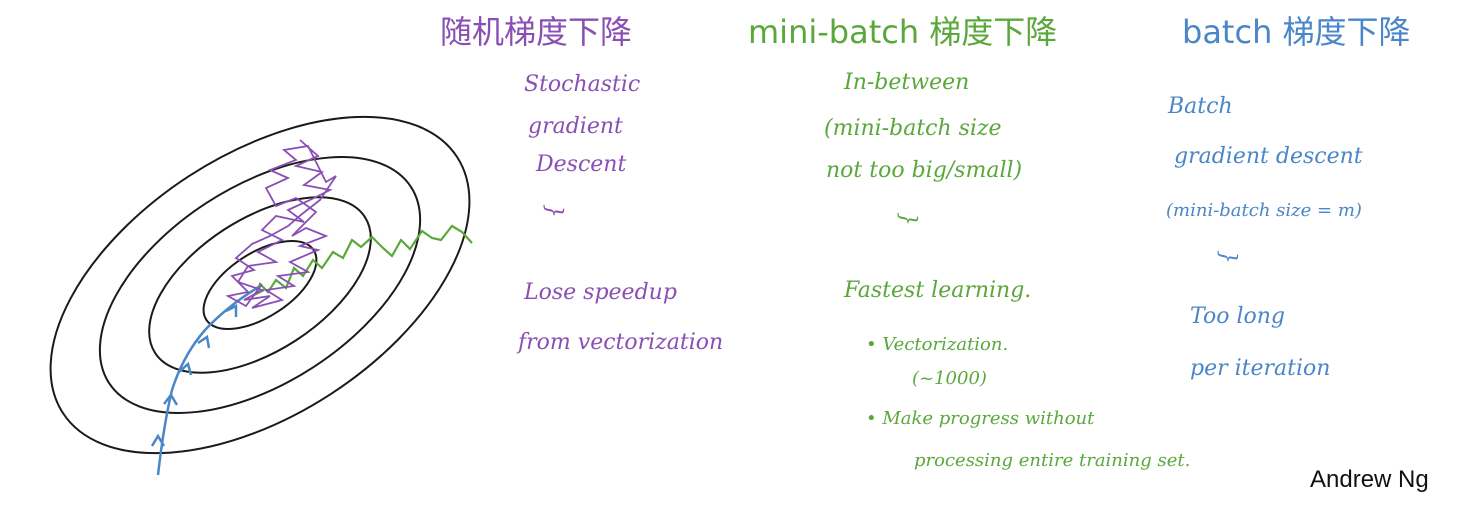  What do you see at coordinates (1369, 479) in the screenshot?
I see `author-credit: Andrew Ng` at bounding box center [1369, 479].